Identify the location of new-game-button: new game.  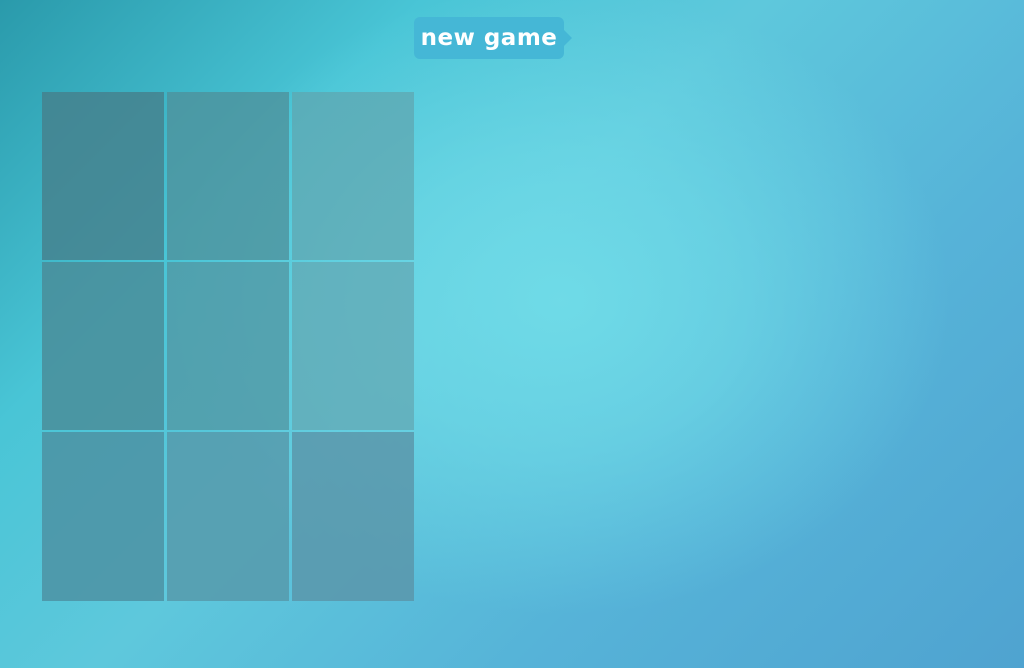
(493, 38).